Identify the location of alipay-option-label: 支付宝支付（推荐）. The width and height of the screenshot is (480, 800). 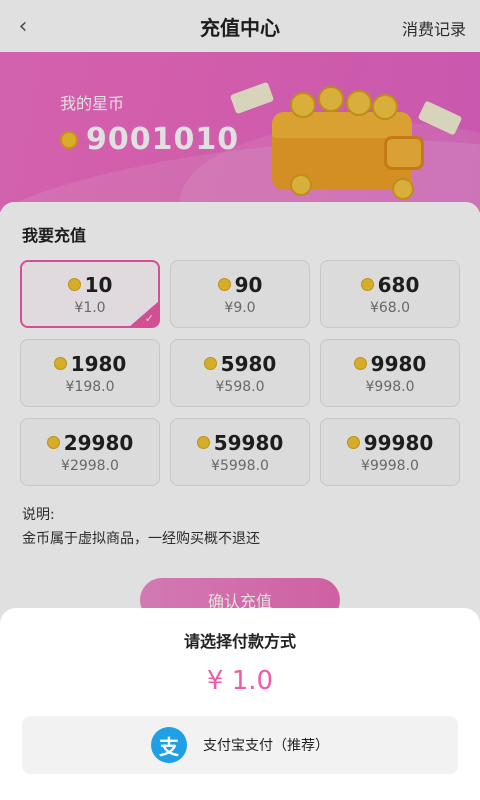
(266, 746).